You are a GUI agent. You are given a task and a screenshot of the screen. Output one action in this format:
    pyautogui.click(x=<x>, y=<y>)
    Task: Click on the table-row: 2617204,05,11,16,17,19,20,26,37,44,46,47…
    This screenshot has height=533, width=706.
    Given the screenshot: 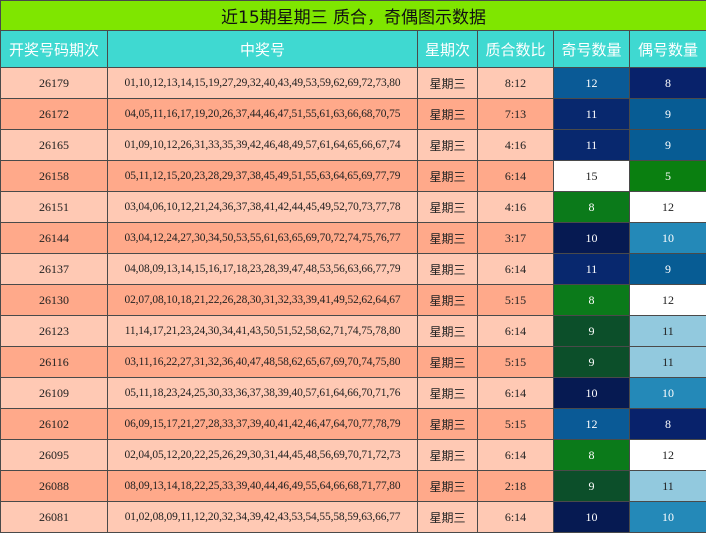 What is the action you would take?
    pyautogui.click(x=353, y=114)
    